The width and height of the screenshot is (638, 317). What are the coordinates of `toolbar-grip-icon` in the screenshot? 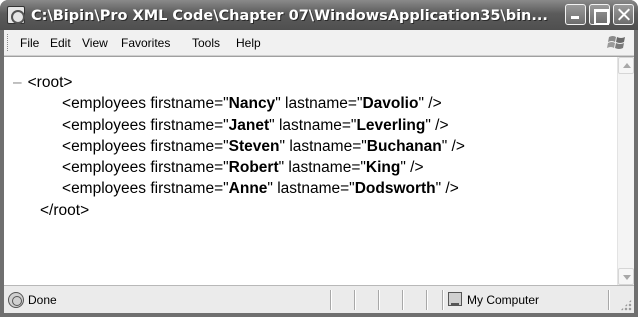 It's located at (8, 42).